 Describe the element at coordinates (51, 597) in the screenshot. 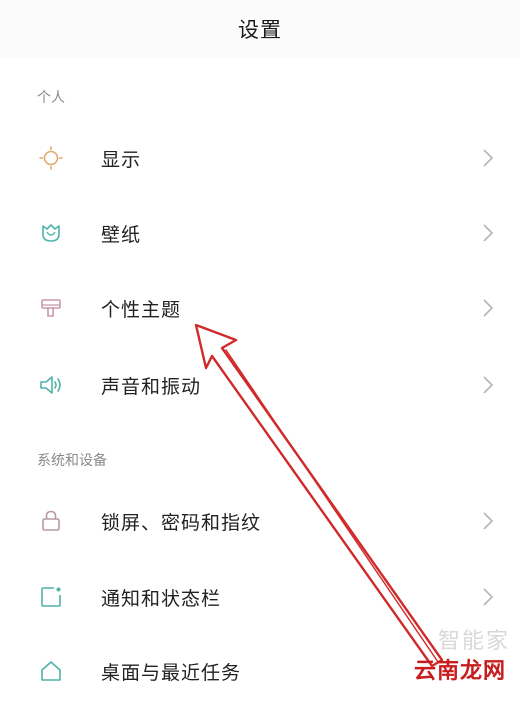

I see `notification-icon` at that location.